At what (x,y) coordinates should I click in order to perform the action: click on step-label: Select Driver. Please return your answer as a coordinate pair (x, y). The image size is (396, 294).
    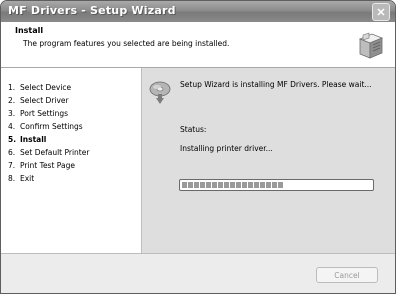
    Looking at the image, I should click on (44, 100).